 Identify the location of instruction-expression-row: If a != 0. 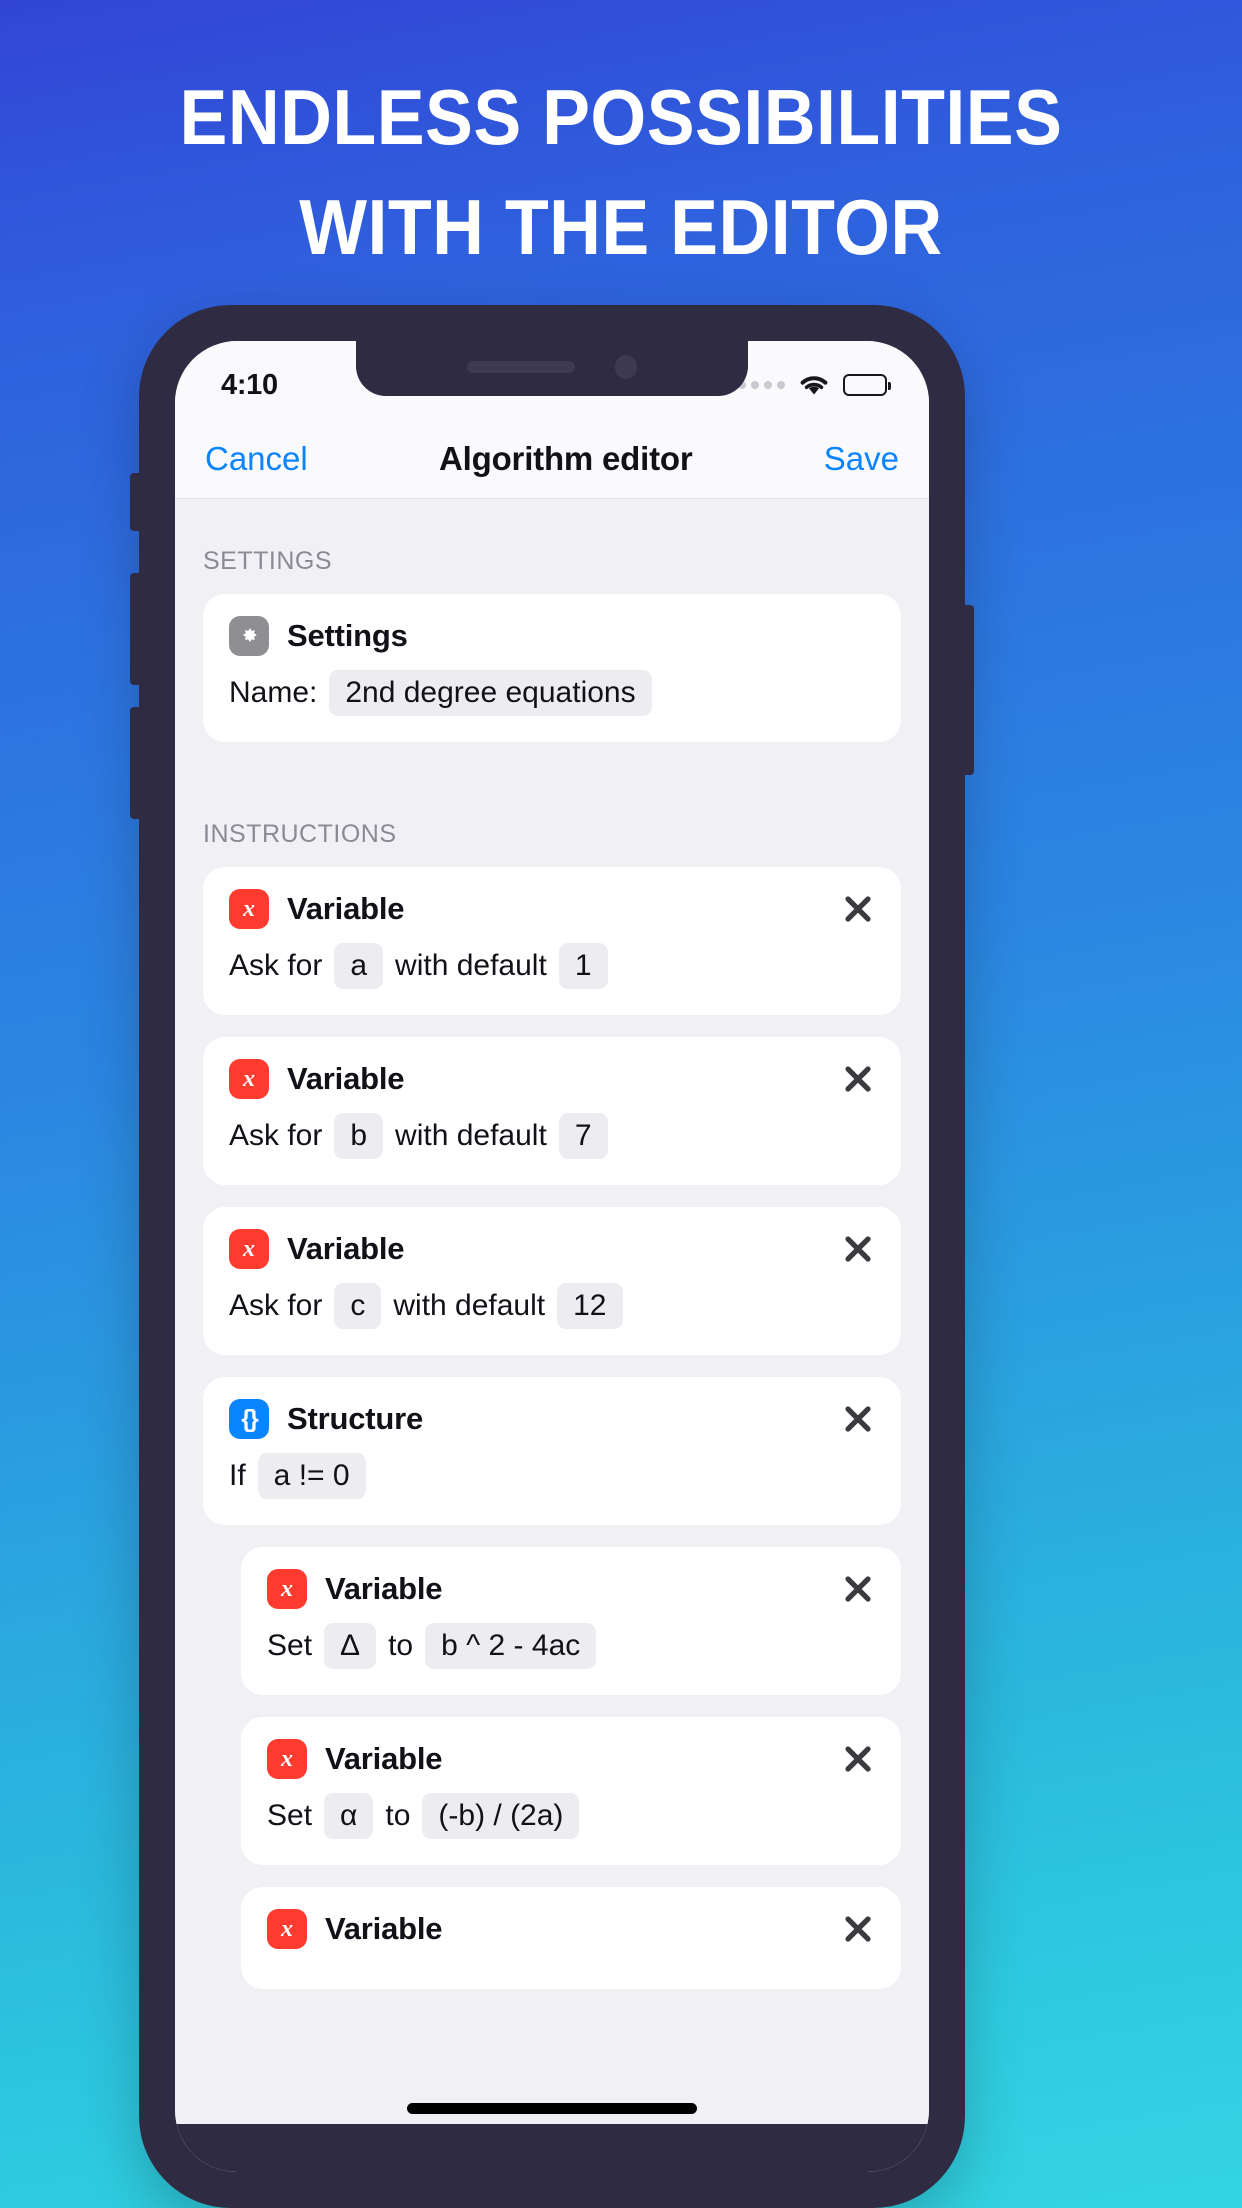
(552, 1476).